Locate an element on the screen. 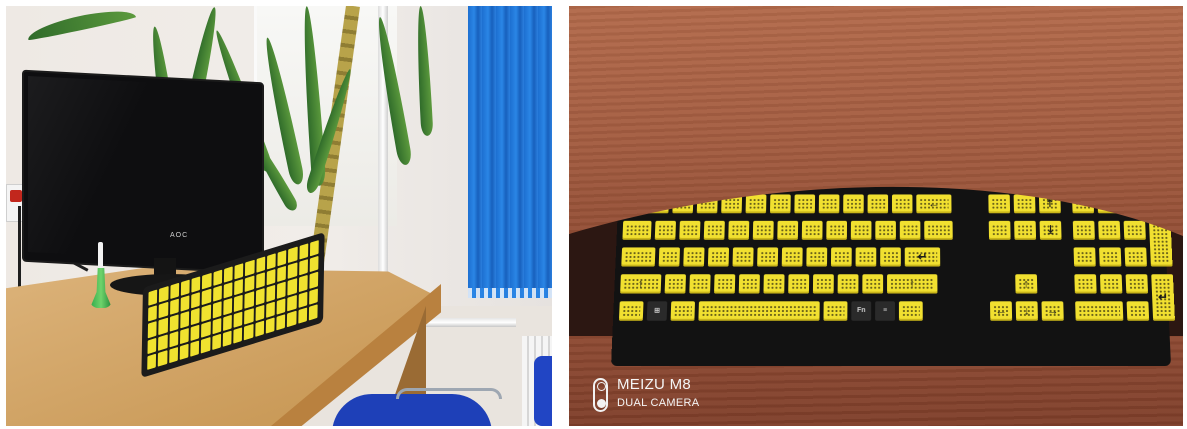 This screenshot has height=429, width=1187. watermark-subtitle: DUAL CAMERA is located at coordinates (658, 403).